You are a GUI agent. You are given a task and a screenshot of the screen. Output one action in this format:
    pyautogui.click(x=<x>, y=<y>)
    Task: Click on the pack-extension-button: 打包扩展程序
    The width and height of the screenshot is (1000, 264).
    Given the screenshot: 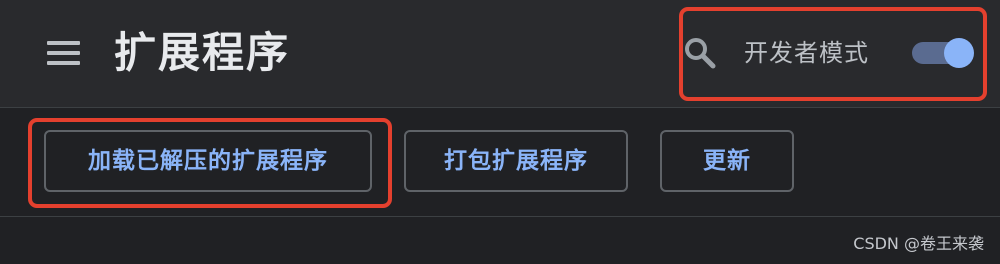 What is the action you would take?
    pyautogui.click(x=516, y=161)
    